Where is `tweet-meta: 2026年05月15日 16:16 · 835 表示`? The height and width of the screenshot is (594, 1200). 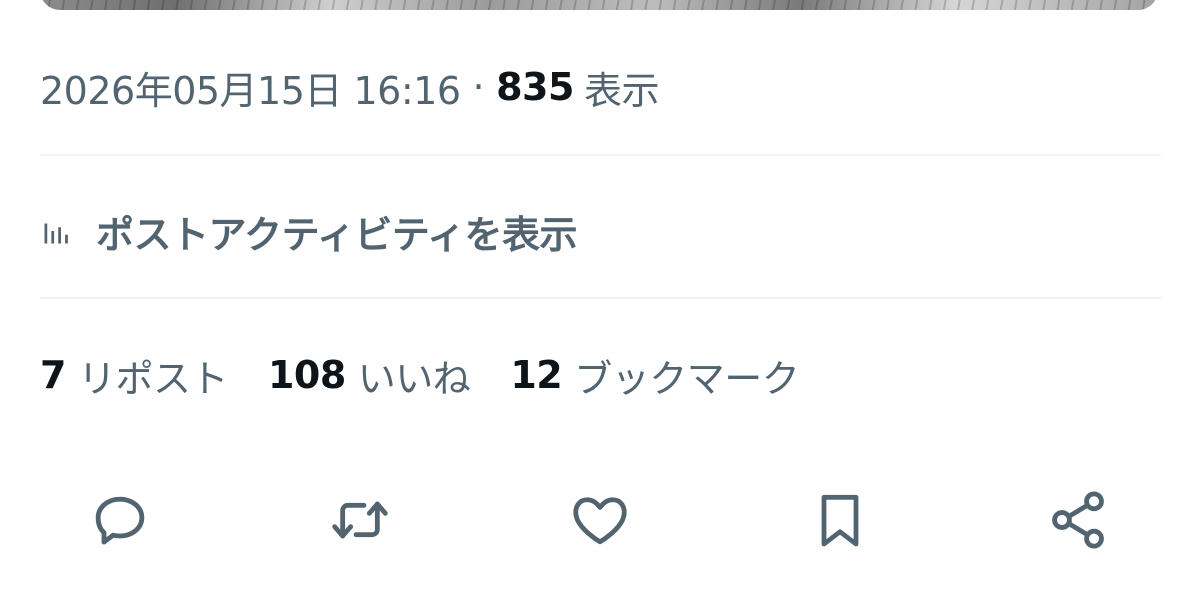 tweet-meta: 2026年05月15日 16:16 · 835 表示 is located at coordinates (350, 87).